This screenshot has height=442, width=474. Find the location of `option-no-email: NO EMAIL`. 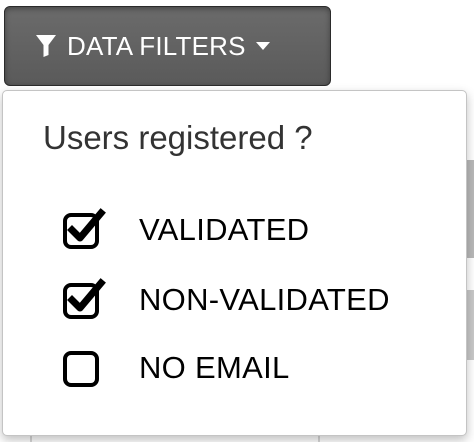

option-no-email: NO EMAIL is located at coordinates (175, 368).